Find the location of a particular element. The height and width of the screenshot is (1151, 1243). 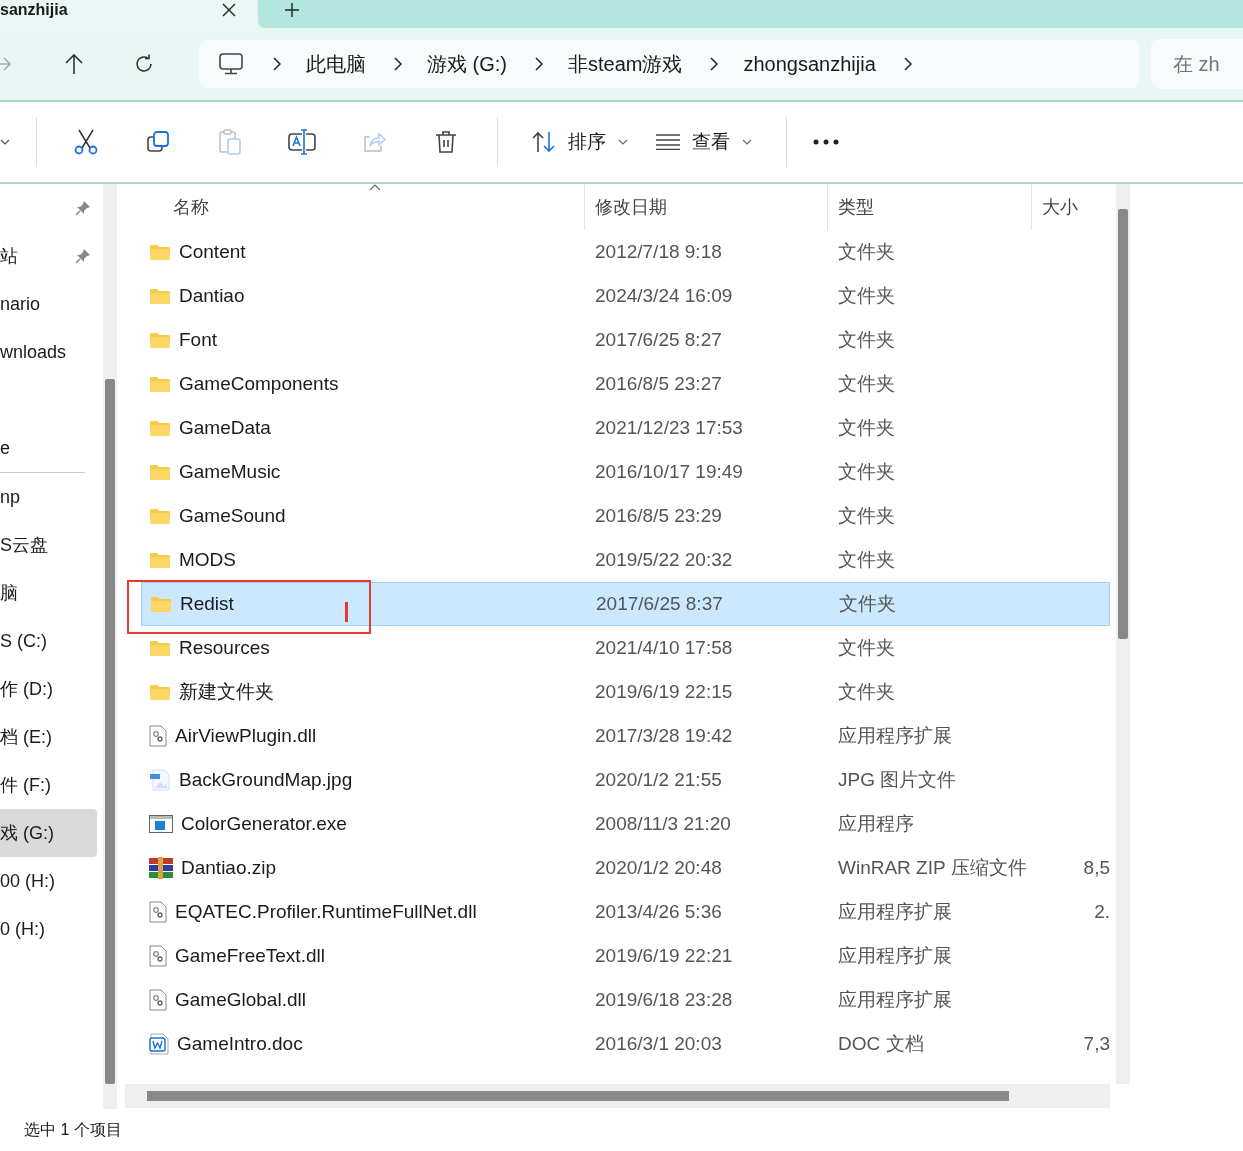

column-header: 大小 is located at coordinates (1071, 207).